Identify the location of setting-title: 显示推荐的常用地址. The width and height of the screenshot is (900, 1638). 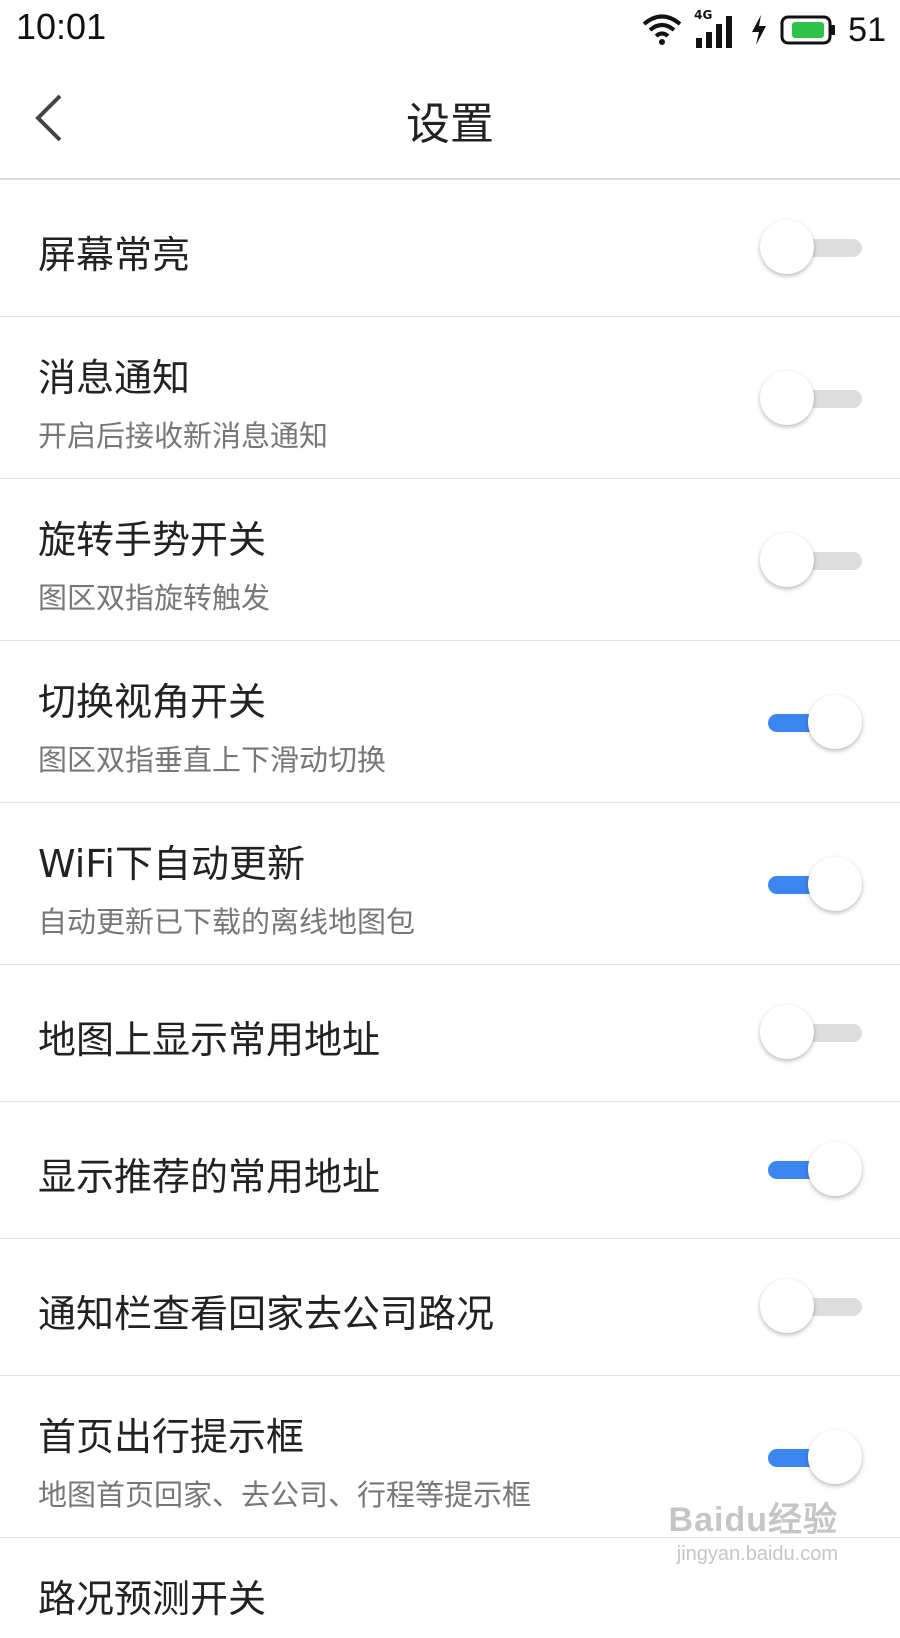
(209, 1177).